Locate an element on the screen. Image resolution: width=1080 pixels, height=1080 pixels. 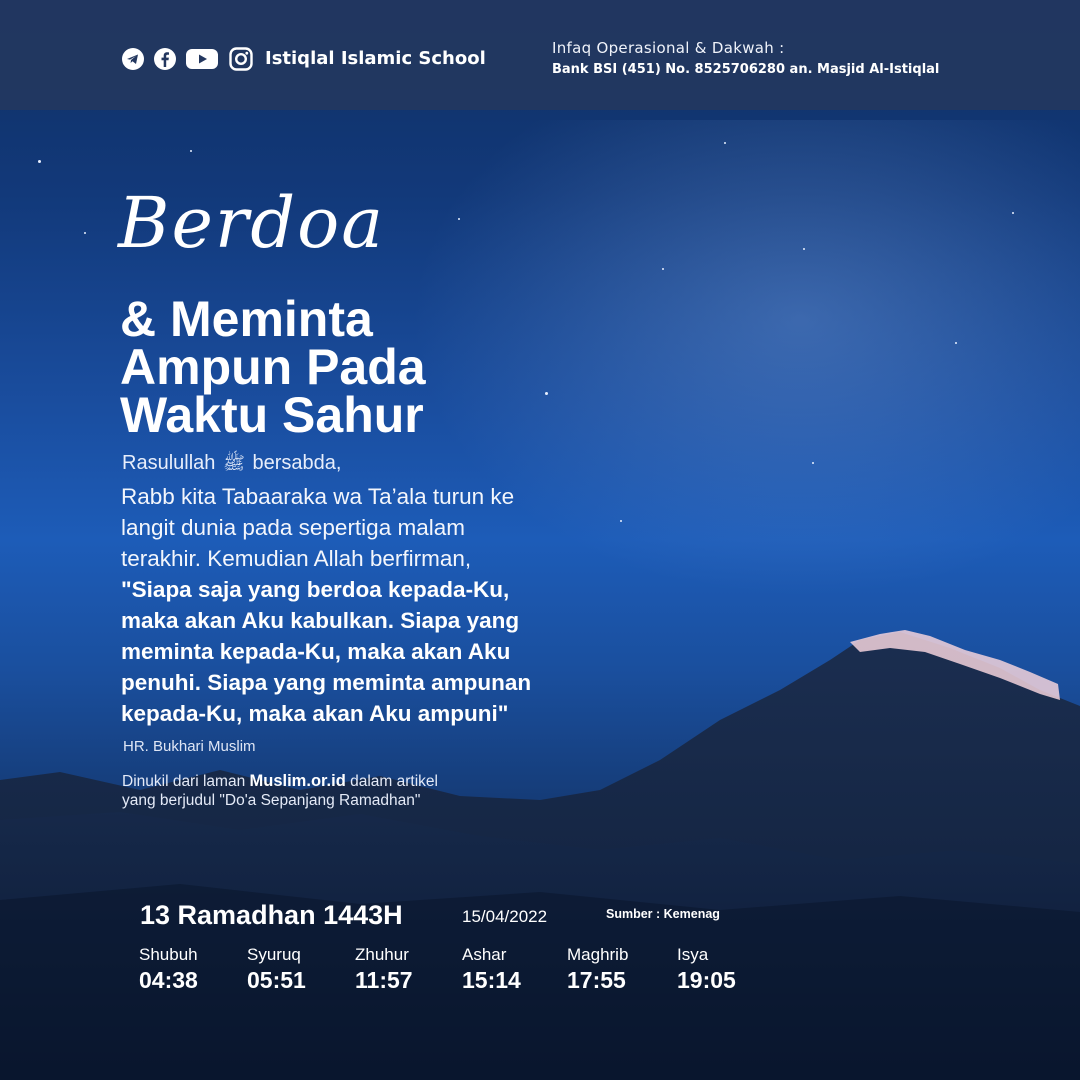
hadith-reference: HR. Bukhari Muslim is located at coordinates (189, 746).